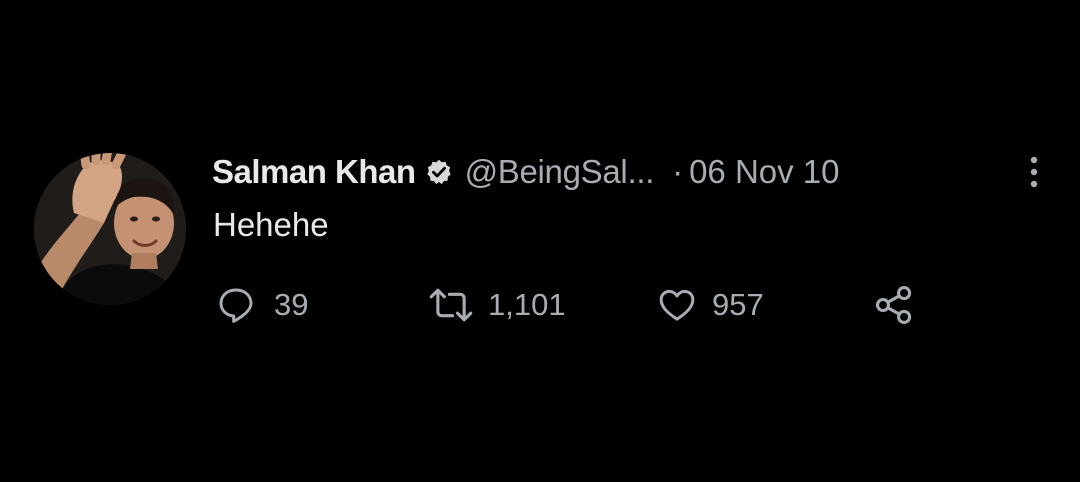  Describe the element at coordinates (527, 304) in the screenshot. I see `retweet-count: 1,101` at that location.